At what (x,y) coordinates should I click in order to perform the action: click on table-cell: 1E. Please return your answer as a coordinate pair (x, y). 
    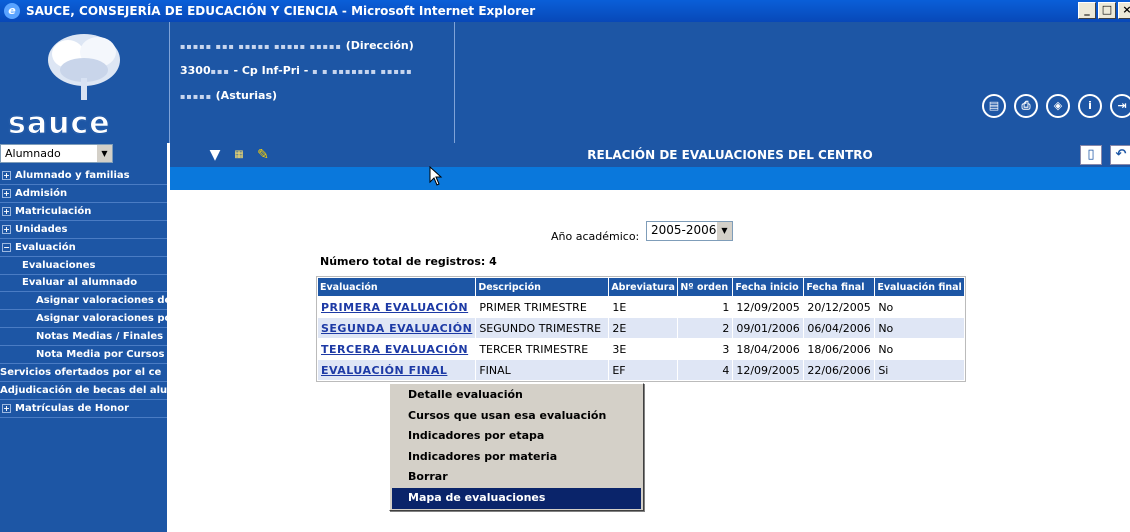
    Looking at the image, I should click on (643, 307).